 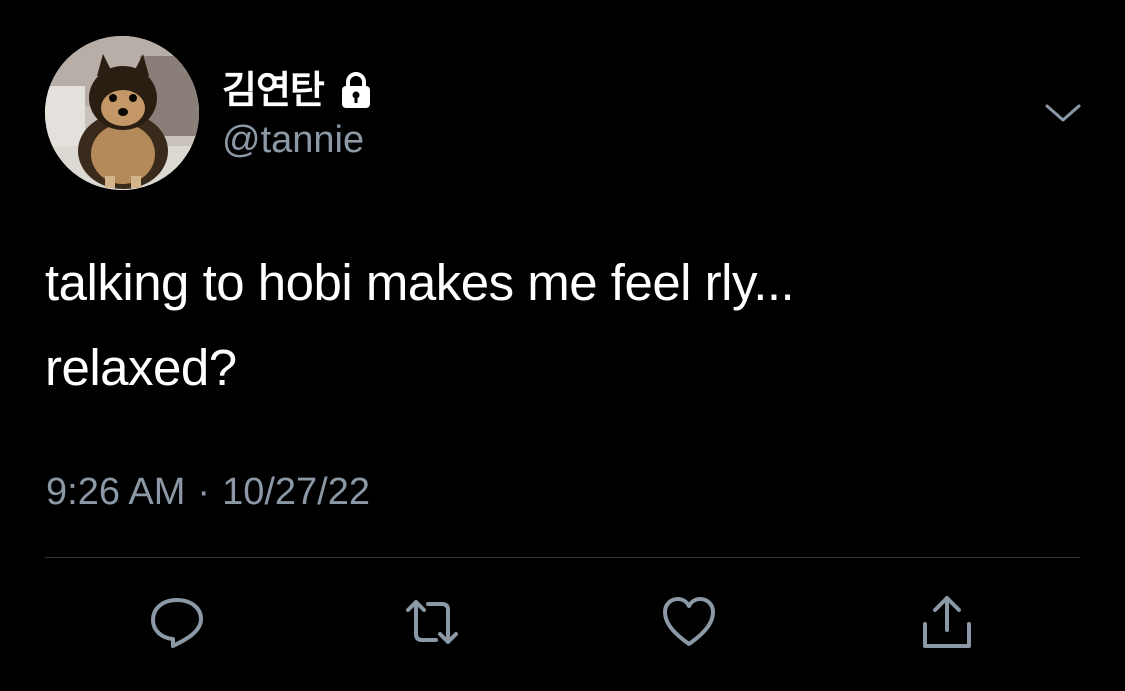 I want to click on retweet-icon, so click(x=432, y=622).